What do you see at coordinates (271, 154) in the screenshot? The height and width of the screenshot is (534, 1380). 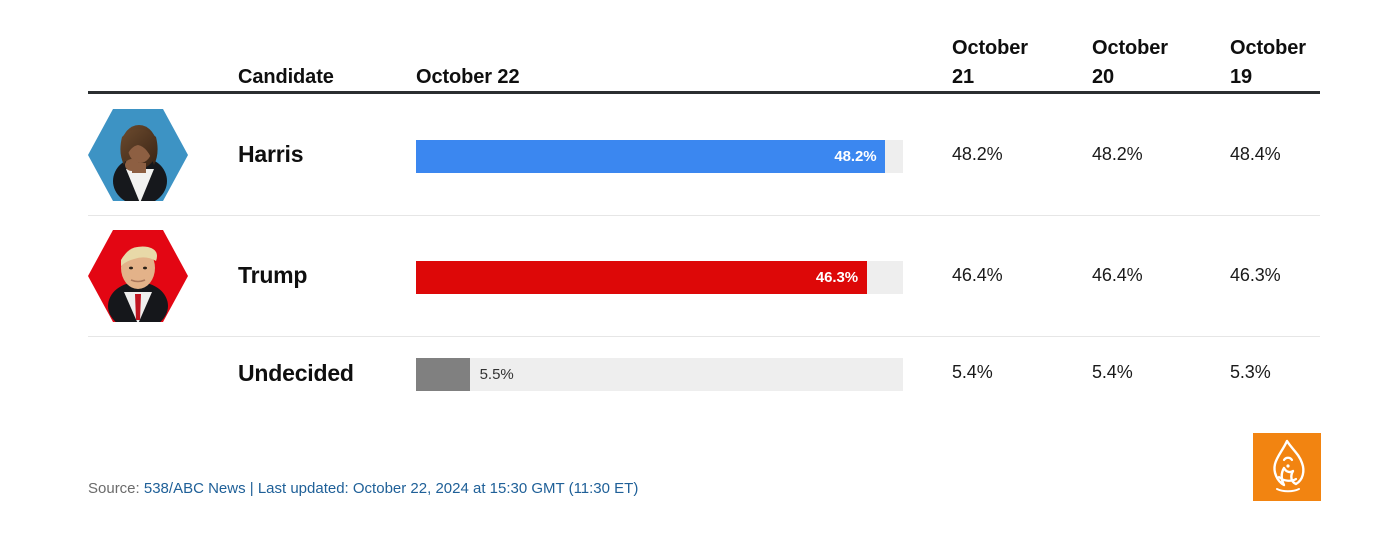 I see `candidate-name: Harris` at bounding box center [271, 154].